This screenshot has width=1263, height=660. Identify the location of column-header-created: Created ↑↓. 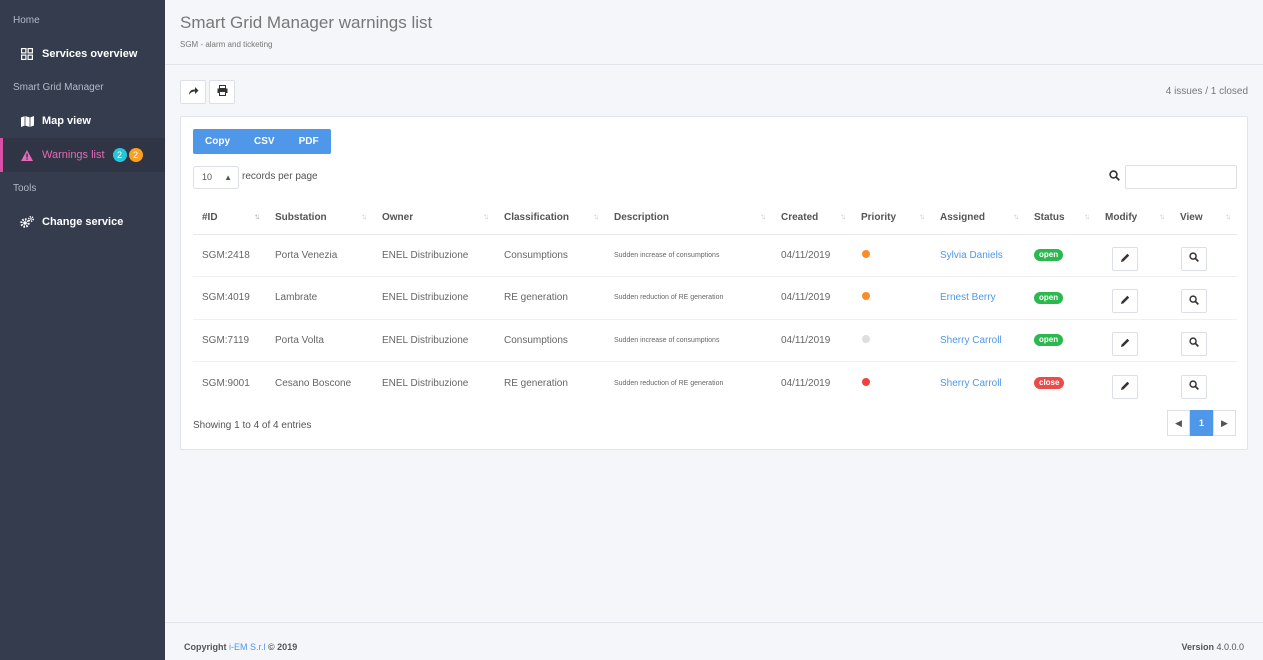
(812, 218).